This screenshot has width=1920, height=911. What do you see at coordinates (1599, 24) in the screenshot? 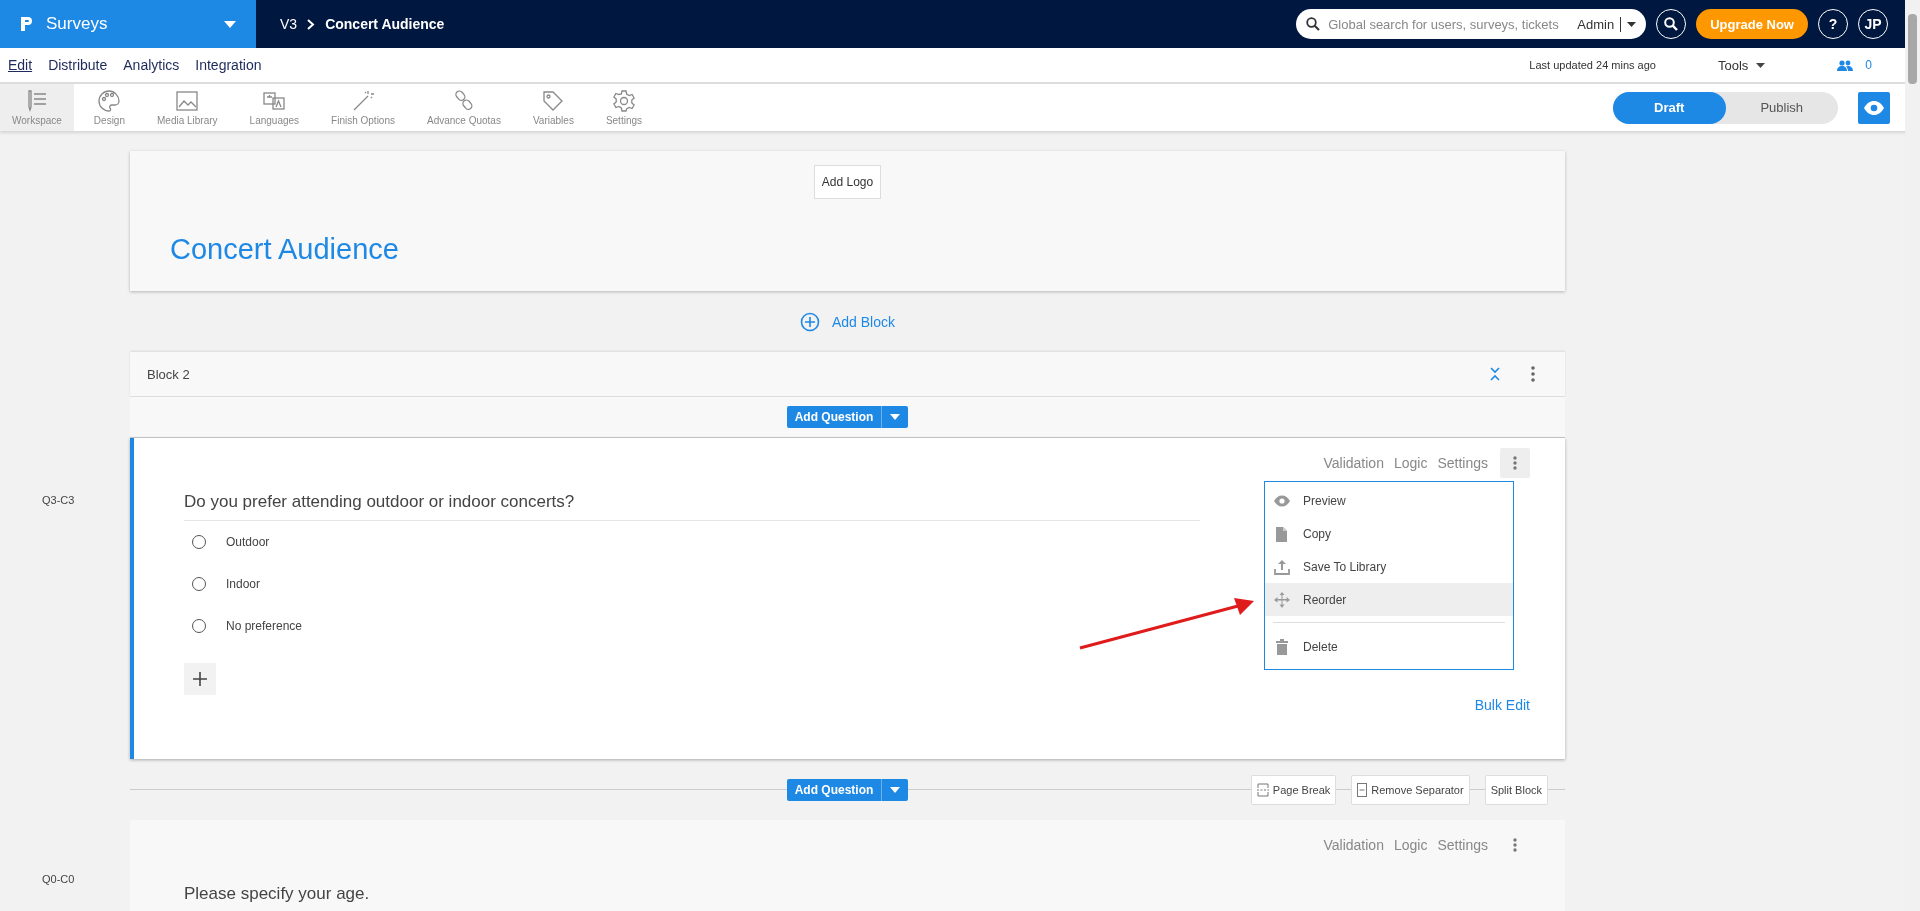
I see `search-scope: Admin` at bounding box center [1599, 24].